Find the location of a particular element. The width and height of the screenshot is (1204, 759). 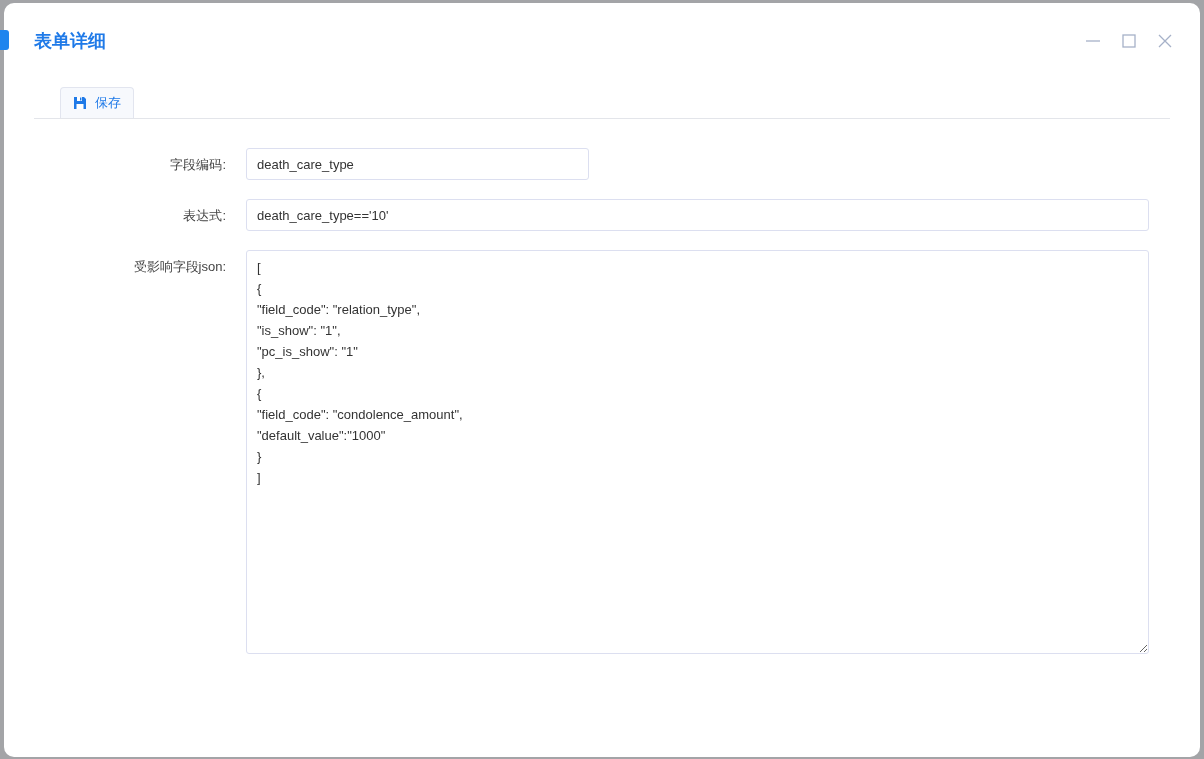

save-button: 保存 is located at coordinates (97, 102).